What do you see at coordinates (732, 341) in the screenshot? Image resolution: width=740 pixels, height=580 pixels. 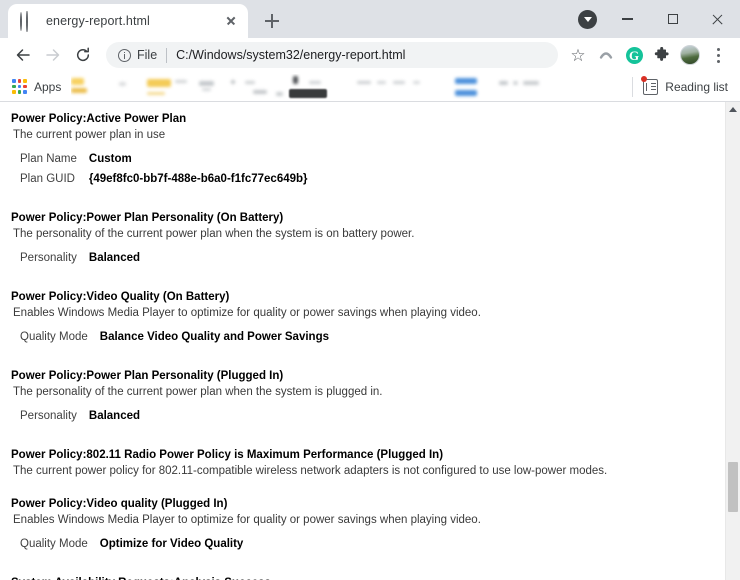 I see `vertical-scrollbar` at bounding box center [732, 341].